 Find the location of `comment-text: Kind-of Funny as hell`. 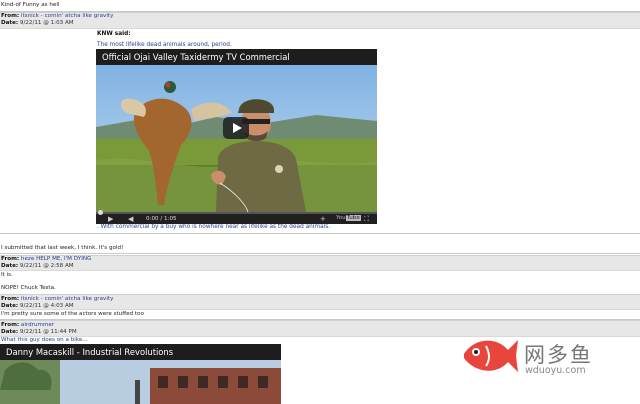

comment-text: Kind-of Funny as hell is located at coordinates (30, 5).